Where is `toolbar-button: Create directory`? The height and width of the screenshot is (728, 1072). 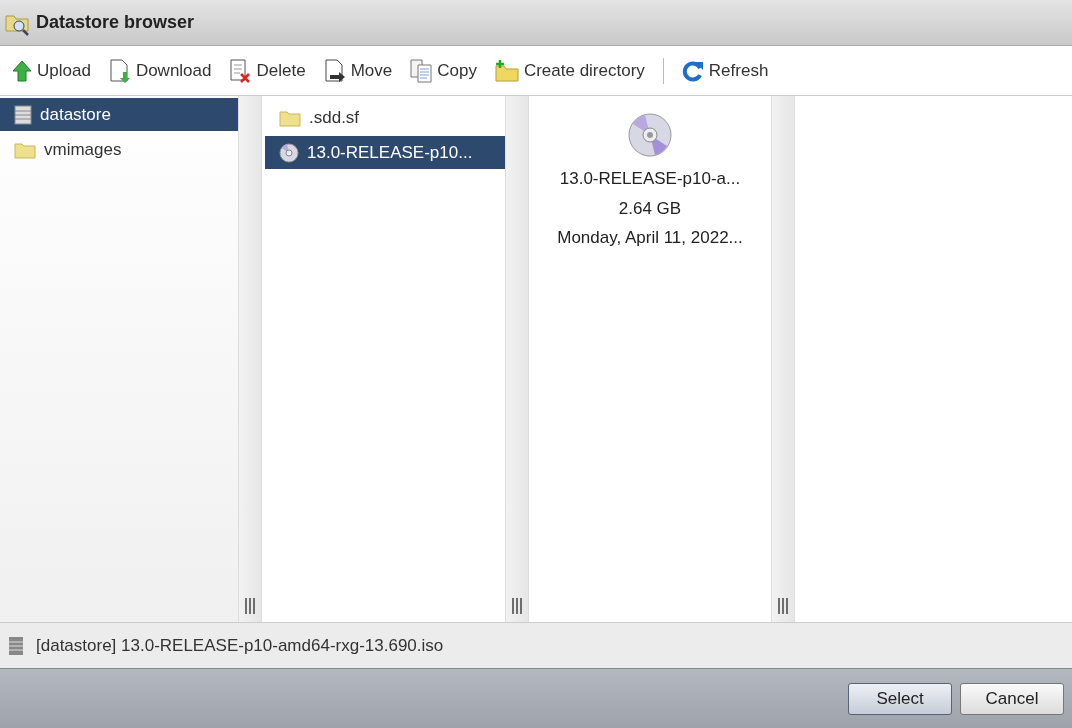
toolbar-button: Create directory is located at coordinates (569, 70).